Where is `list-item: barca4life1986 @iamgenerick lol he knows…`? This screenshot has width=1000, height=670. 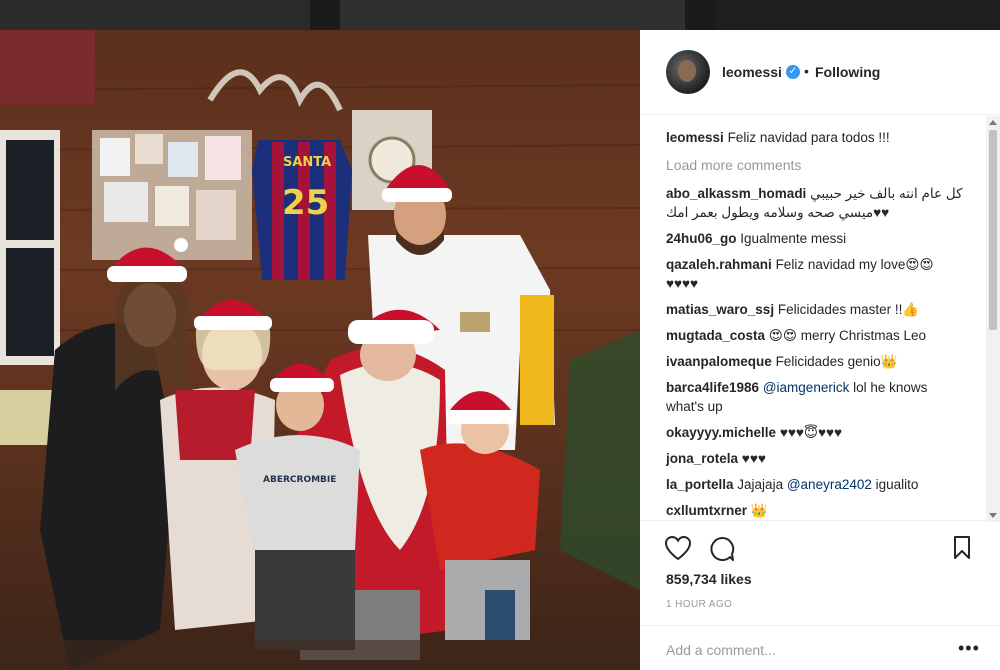 list-item: barca4life1986 @iamgenerick lol he knows… is located at coordinates (826, 397).